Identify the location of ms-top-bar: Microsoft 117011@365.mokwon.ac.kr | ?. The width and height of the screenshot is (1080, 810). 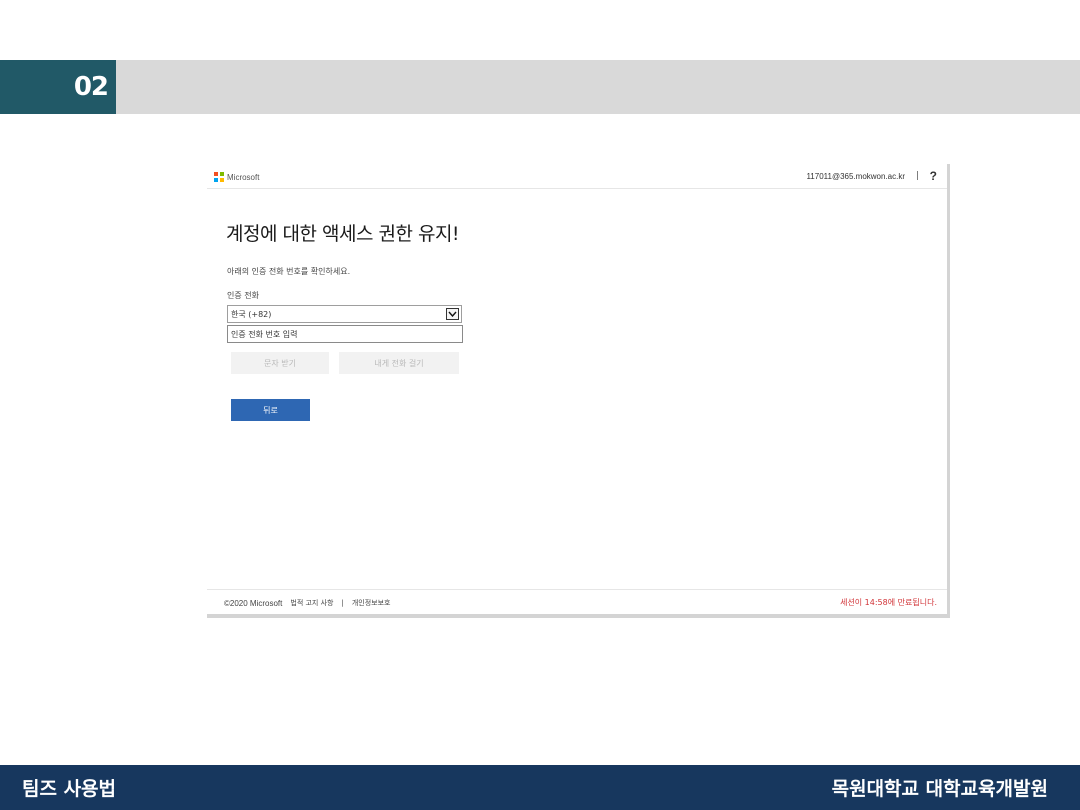
(577, 176).